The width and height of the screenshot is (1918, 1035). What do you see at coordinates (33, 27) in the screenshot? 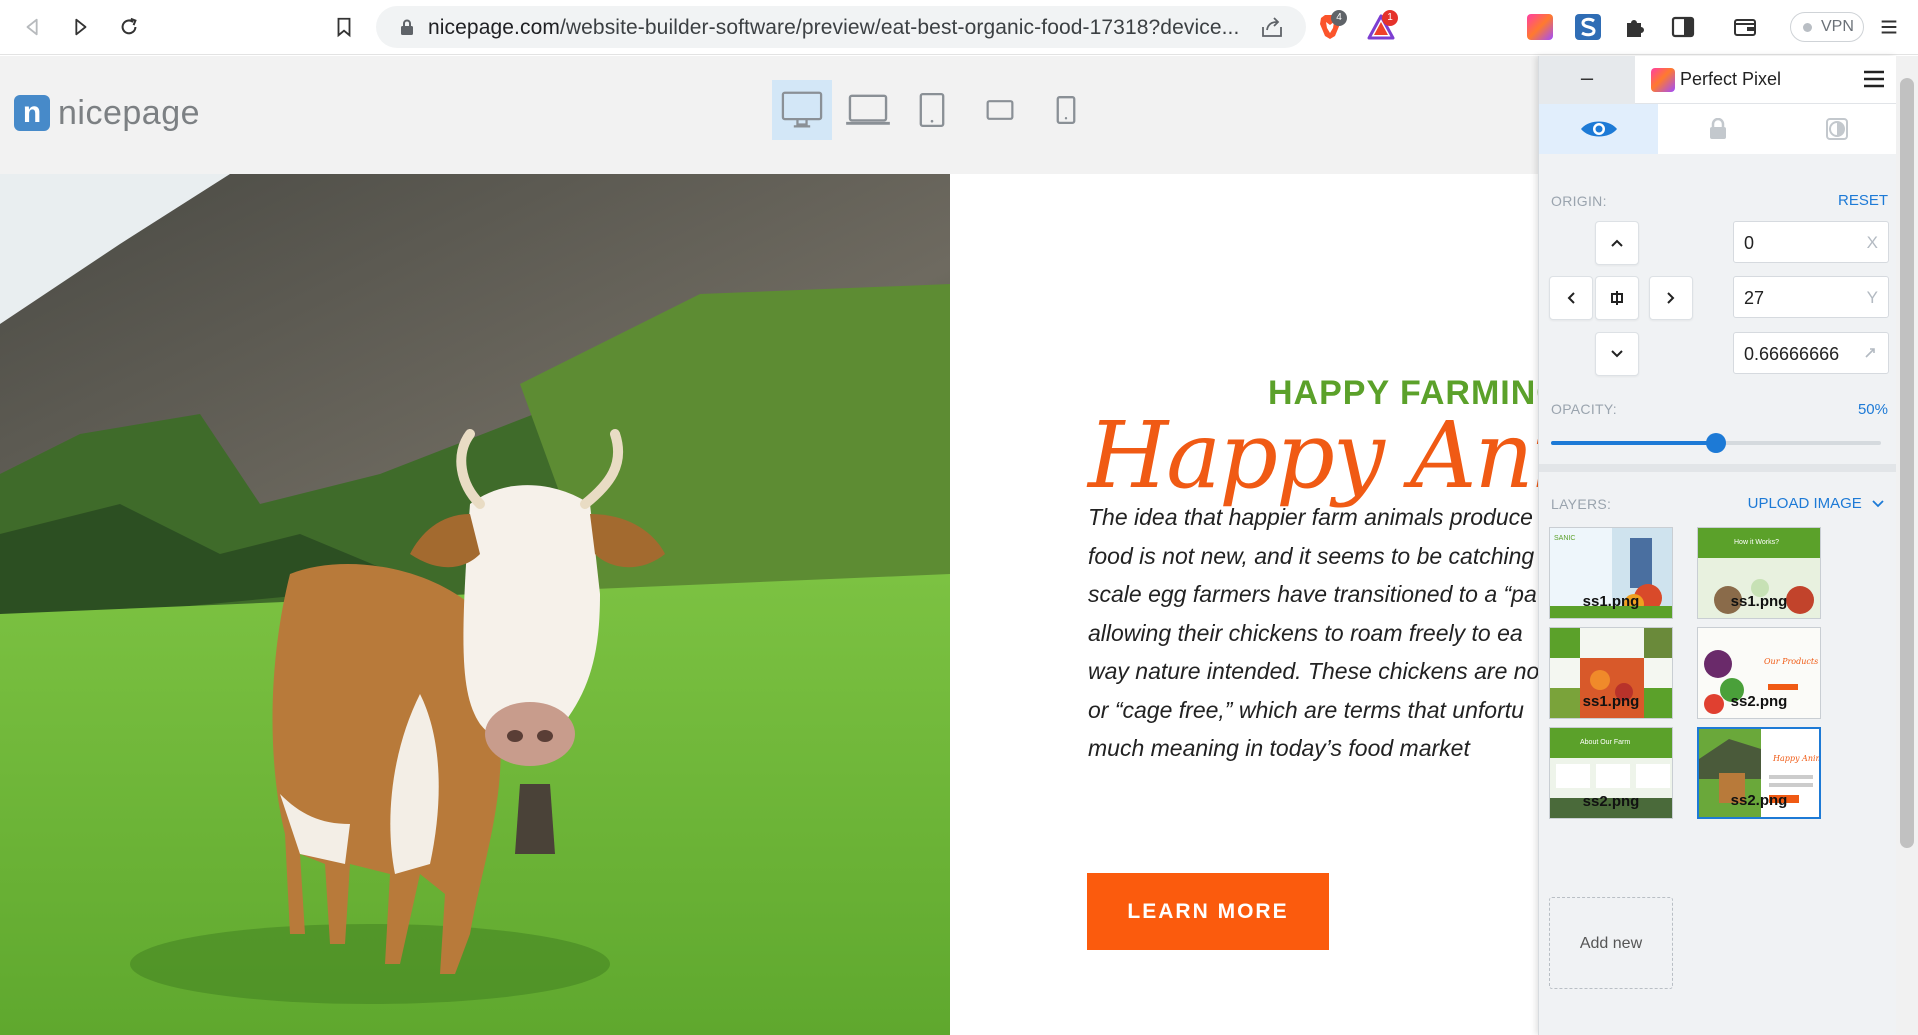
I see `back-icon` at bounding box center [33, 27].